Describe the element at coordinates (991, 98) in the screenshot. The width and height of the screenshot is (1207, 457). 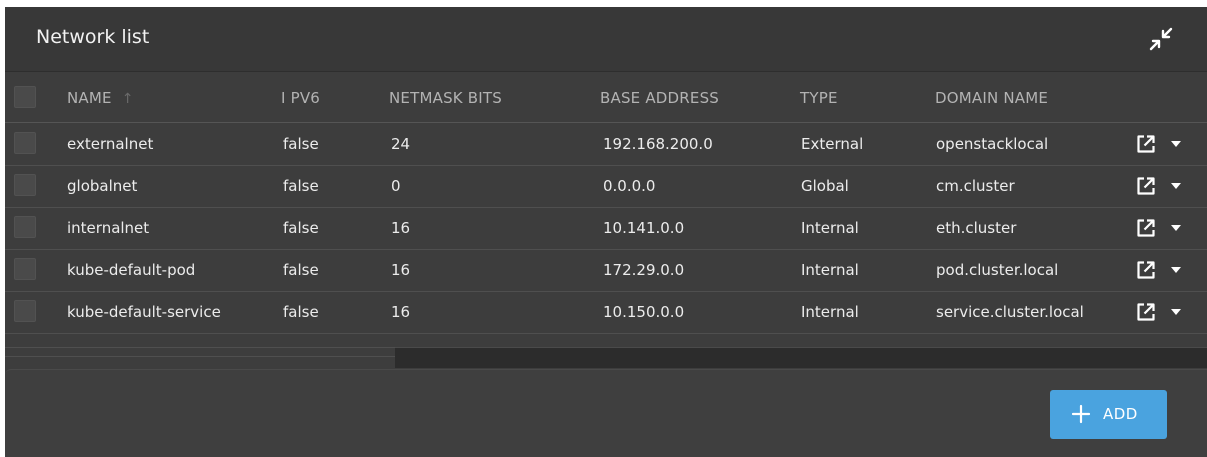
I see `column-header-domain: DOMAIN NAME` at that location.